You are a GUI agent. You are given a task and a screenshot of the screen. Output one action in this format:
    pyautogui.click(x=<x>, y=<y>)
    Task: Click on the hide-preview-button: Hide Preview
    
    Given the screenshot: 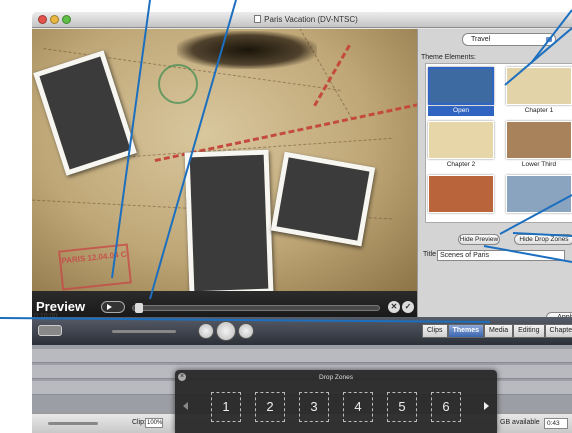 What is the action you would take?
    pyautogui.click(x=479, y=239)
    